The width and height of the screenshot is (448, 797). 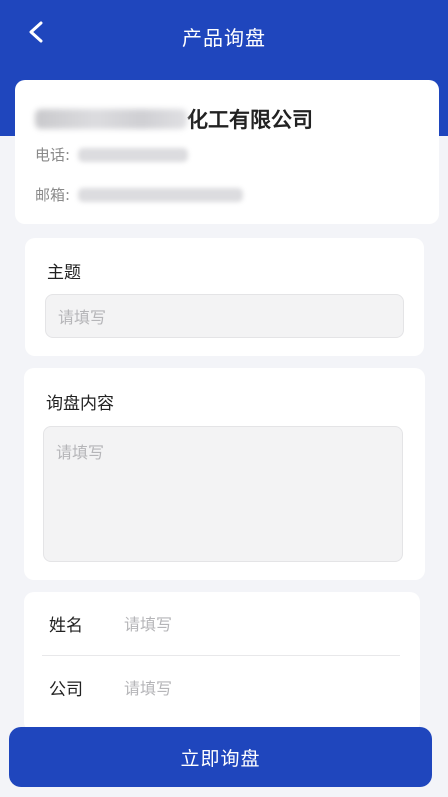 I want to click on submit-inquiry-button: 立即询盘, so click(x=220, y=757).